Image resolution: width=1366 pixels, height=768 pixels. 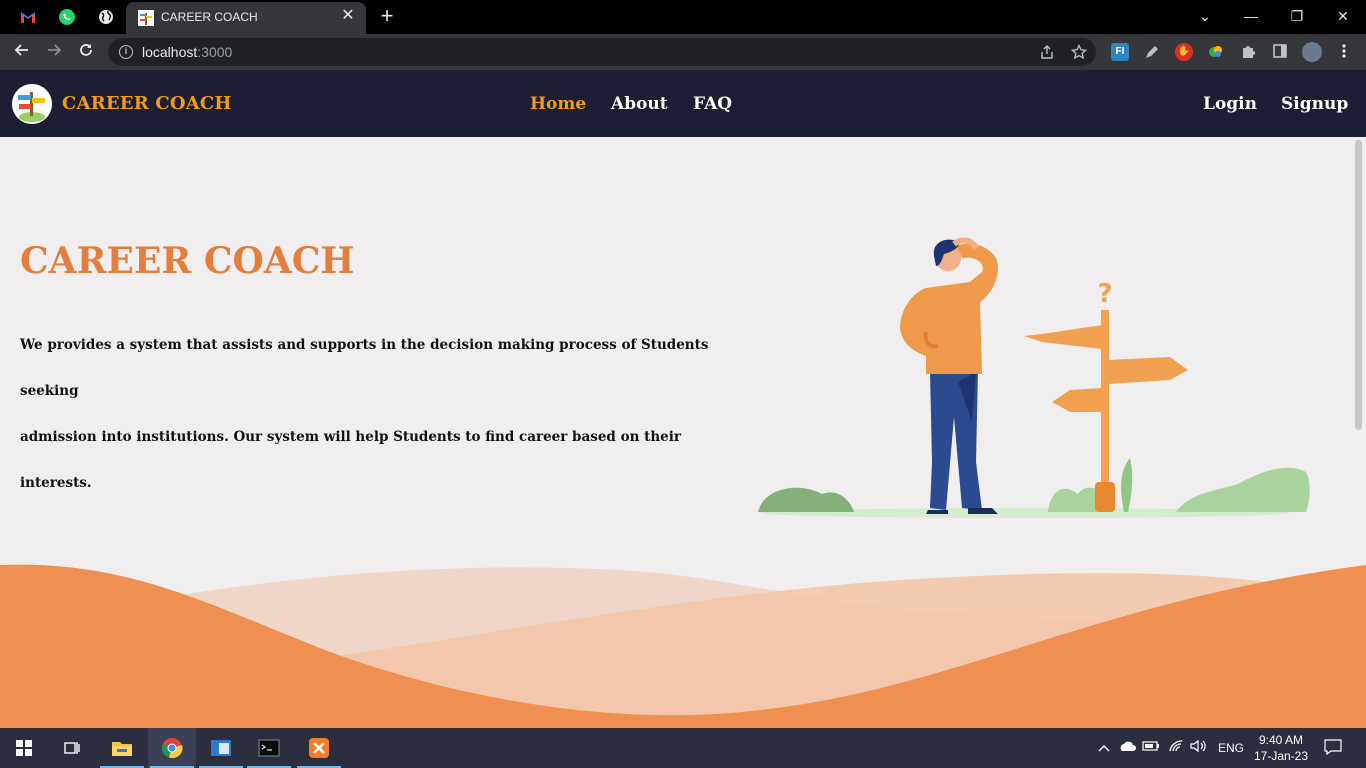 I want to click on site-brand: CAREER COACH, so click(x=147, y=103).